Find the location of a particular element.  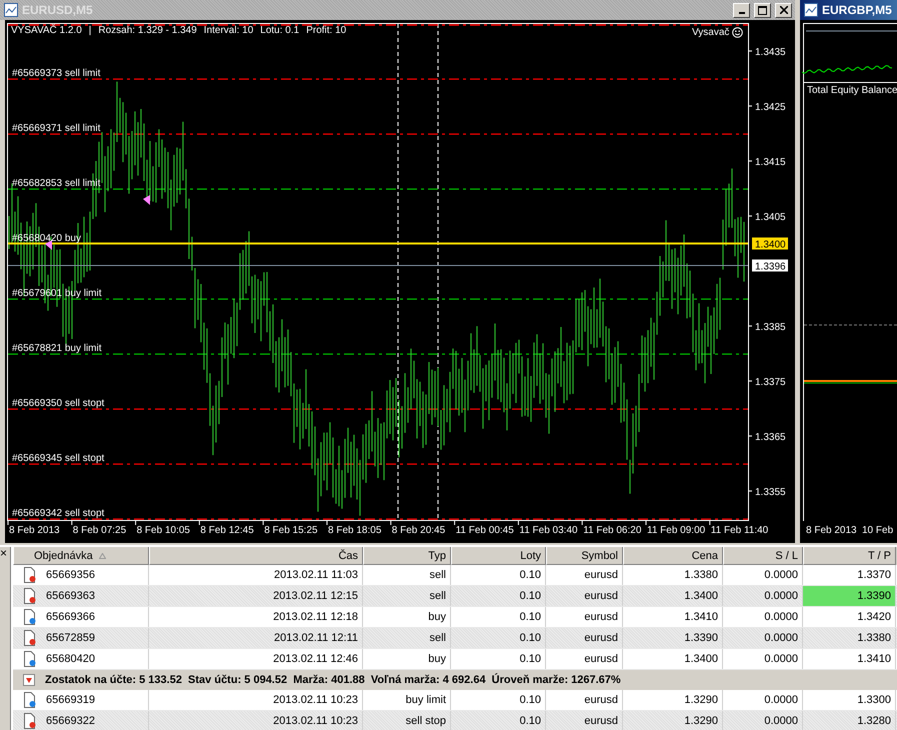

smiley-icon is located at coordinates (738, 32).